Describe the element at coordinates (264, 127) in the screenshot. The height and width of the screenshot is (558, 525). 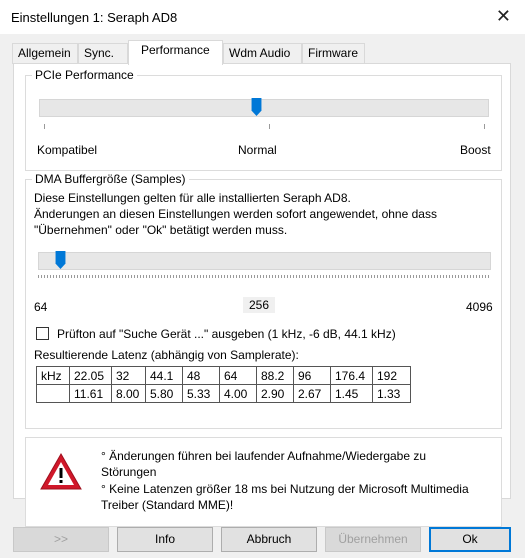
I see `pcie-ticks` at that location.